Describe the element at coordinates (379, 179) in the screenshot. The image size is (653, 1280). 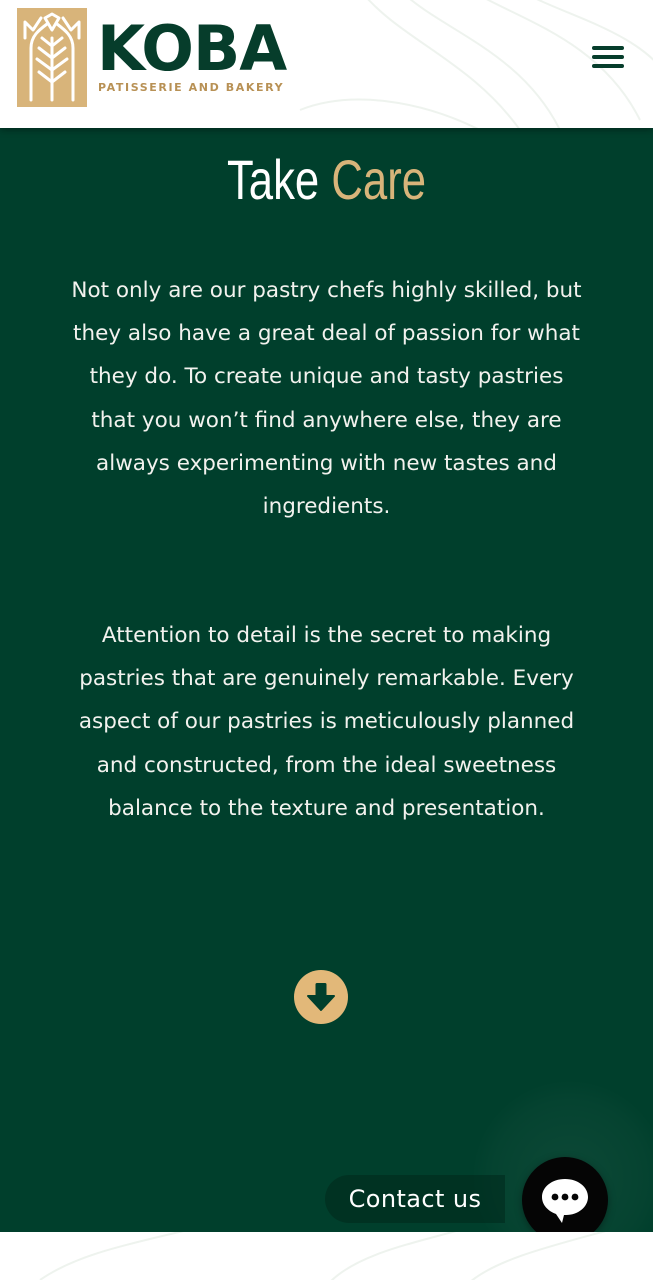
I see `title-word-care: Care` at that location.